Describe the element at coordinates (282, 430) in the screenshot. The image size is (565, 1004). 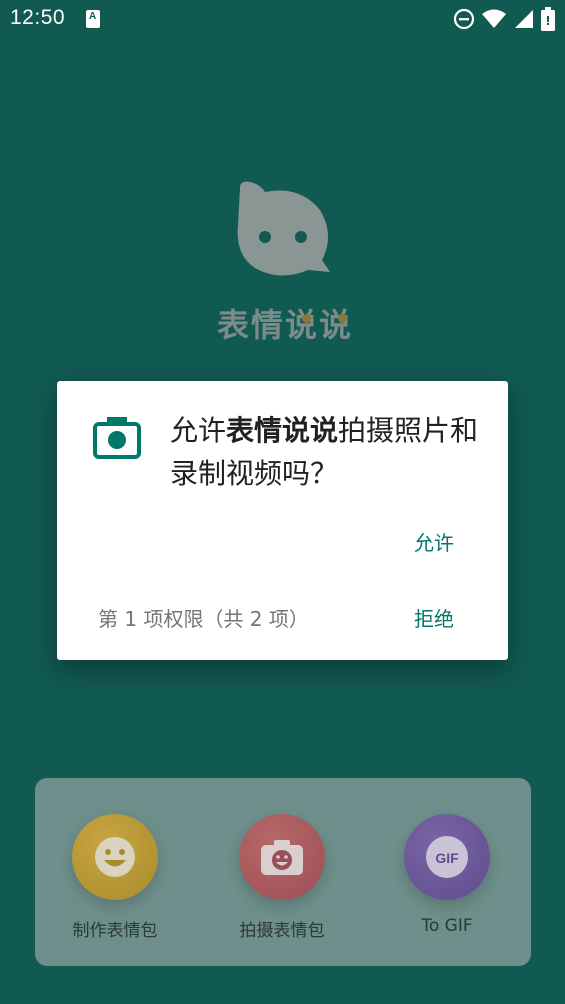
I see `dialog-app-name: 表情说说` at that location.